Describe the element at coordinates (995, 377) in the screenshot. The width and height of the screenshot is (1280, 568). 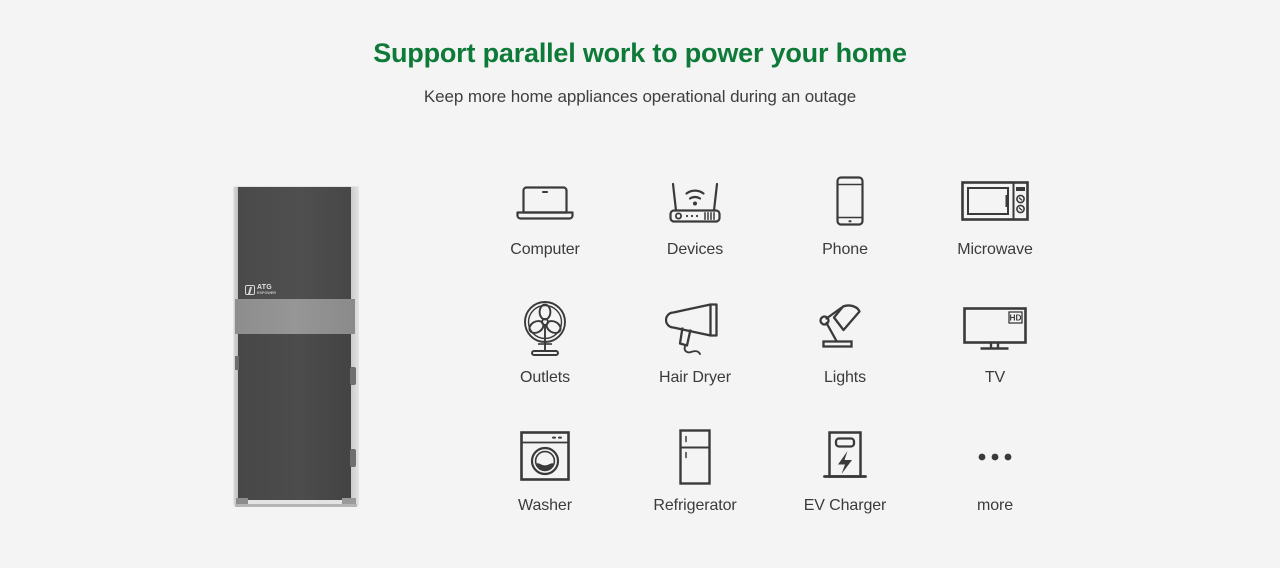
I see `appliance-label: TV` at that location.